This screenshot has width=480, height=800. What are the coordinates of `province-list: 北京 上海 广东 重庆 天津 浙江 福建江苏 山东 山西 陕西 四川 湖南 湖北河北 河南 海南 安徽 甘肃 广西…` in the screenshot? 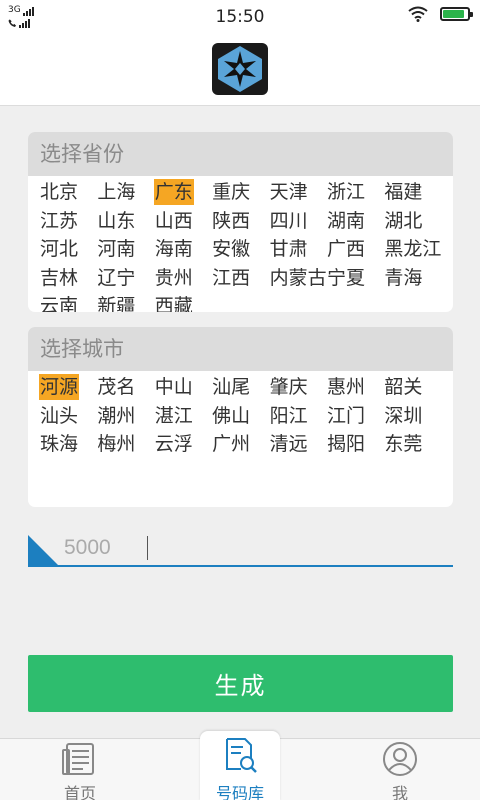 It's located at (244, 245).